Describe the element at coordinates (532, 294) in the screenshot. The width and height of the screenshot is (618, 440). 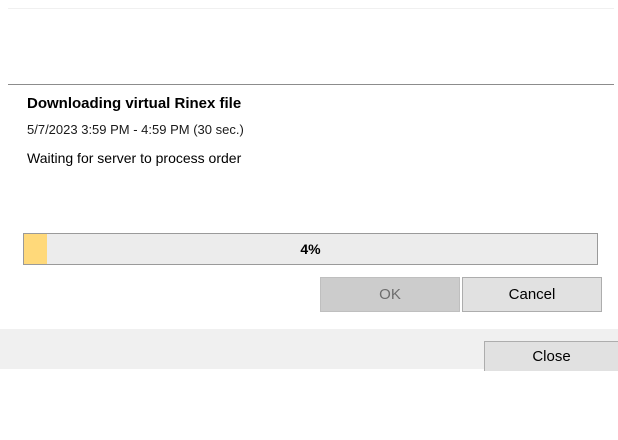
I see `cancel-button: Cancel` at that location.